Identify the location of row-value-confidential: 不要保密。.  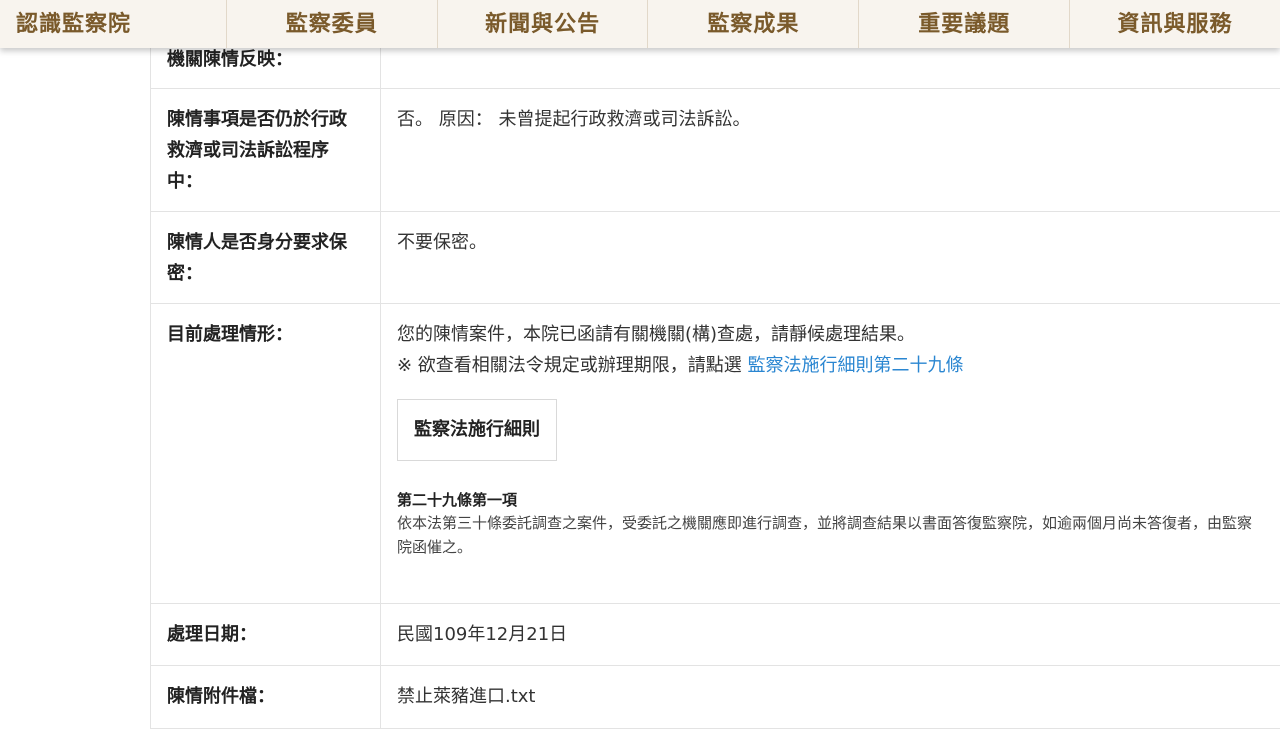
(442, 242).